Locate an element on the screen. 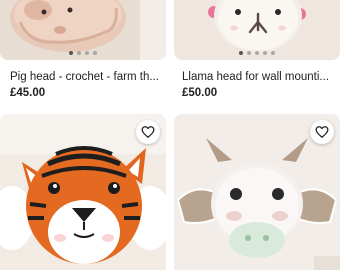  llama-head-photo is located at coordinates (257, 30).